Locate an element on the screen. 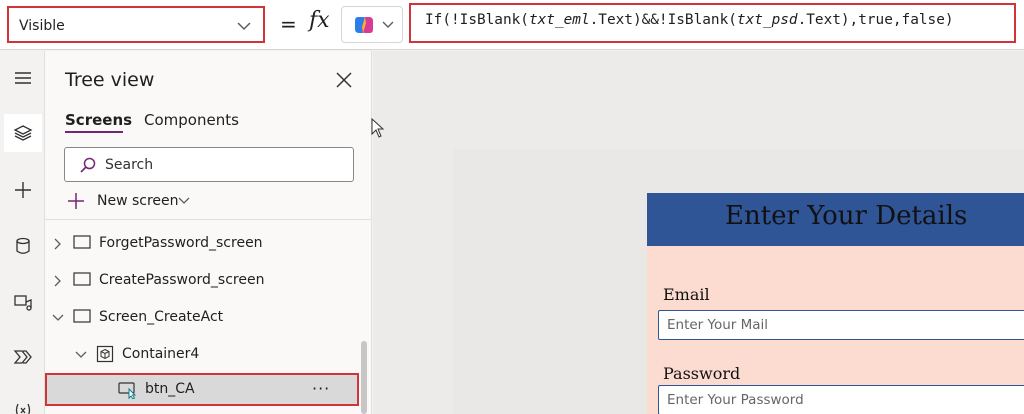  password-placeholder: Enter Your Password is located at coordinates (735, 400).